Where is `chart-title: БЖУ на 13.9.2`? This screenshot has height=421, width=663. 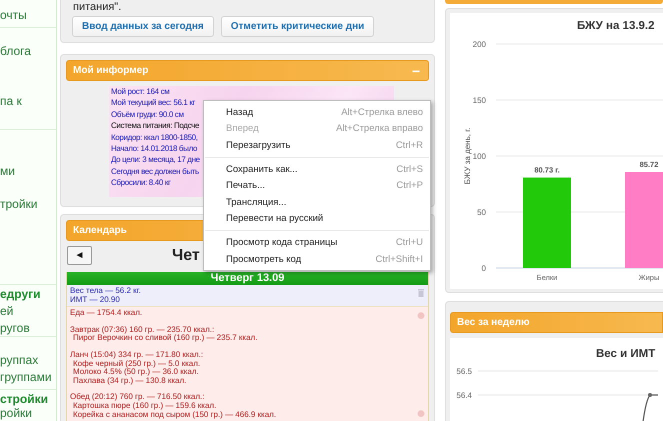 chart-title: БЖУ на 13.9.2 is located at coordinates (616, 26).